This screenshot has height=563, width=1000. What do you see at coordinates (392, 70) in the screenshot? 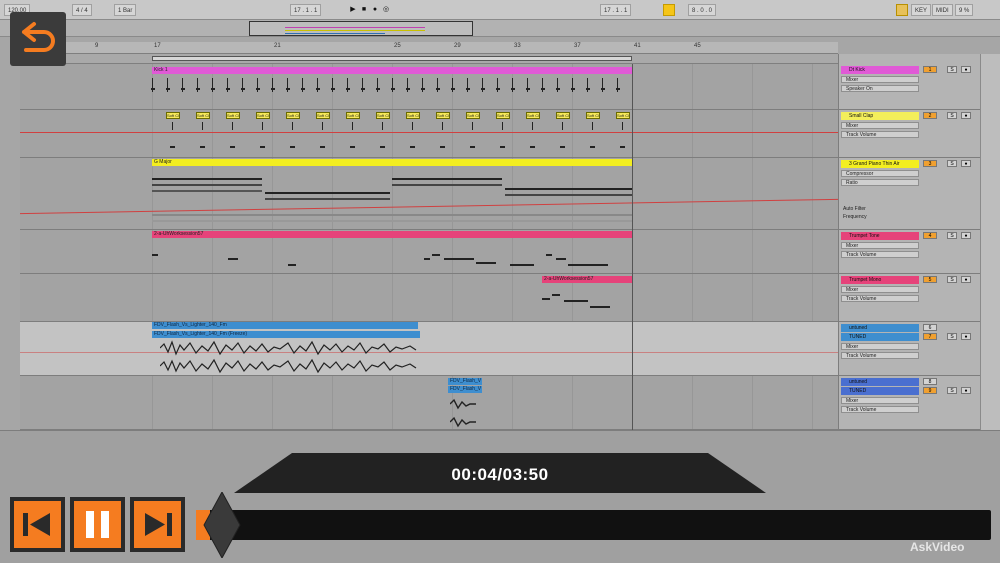
I see `clip-kick: Kick 1` at bounding box center [392, 70].